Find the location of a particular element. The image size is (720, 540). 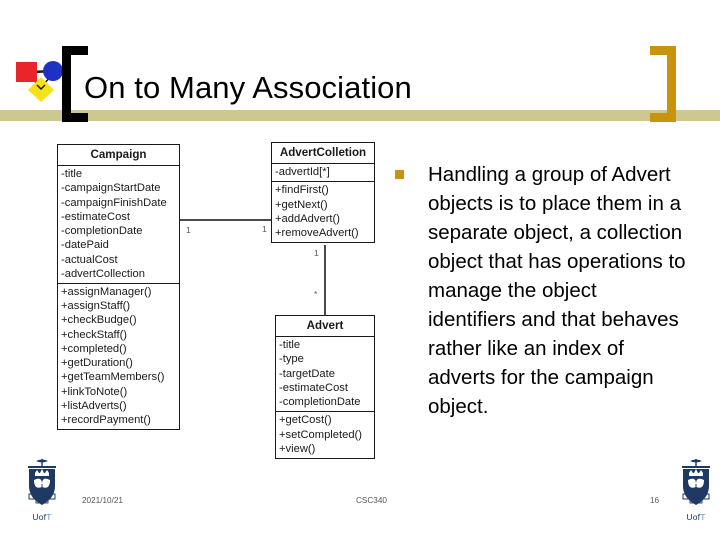

uml-member: +getDuration() is located at coordinates (97, 363).